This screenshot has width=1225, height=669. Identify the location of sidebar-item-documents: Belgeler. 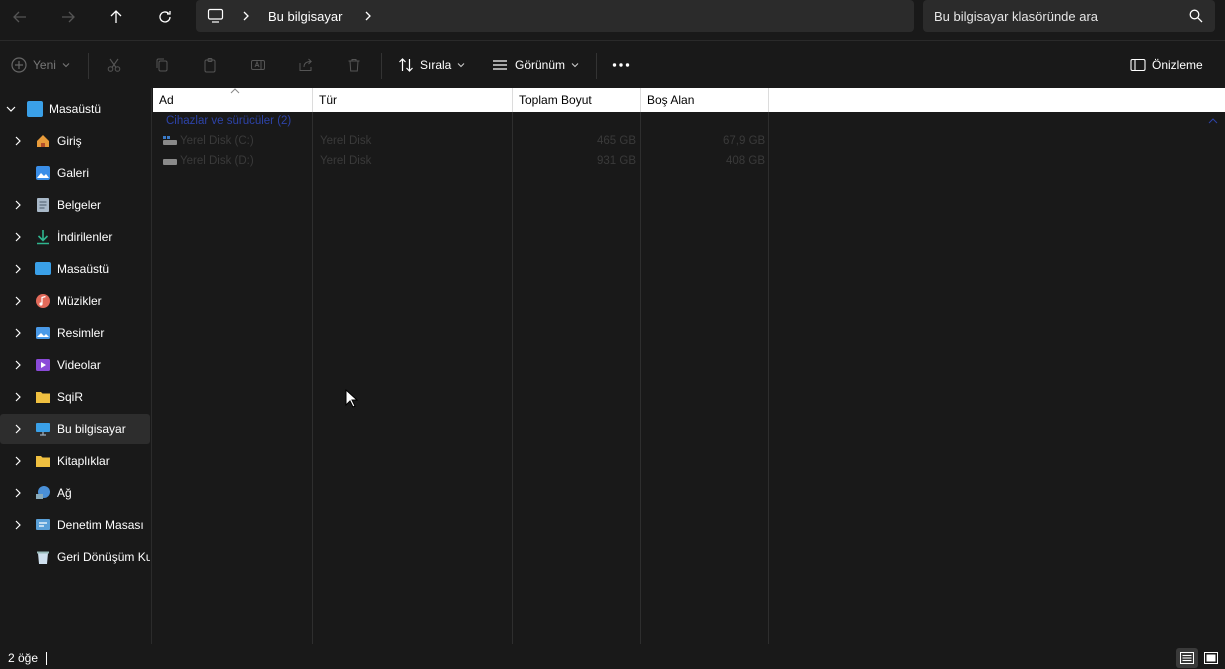
(75, 205).